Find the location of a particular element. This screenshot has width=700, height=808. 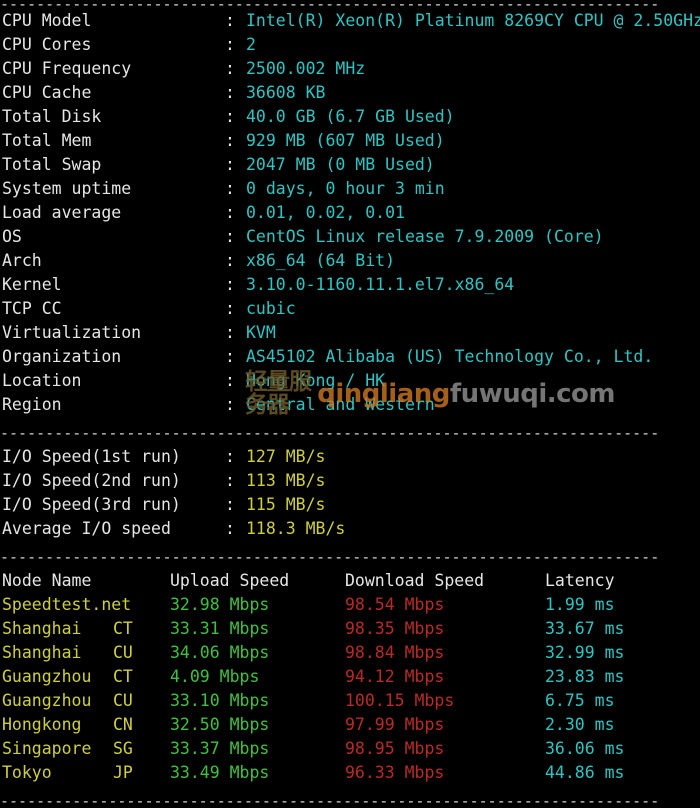

info-value: 3.10.0-1160.11.1.el7.x86_64 is located at coordinates (380, 284).